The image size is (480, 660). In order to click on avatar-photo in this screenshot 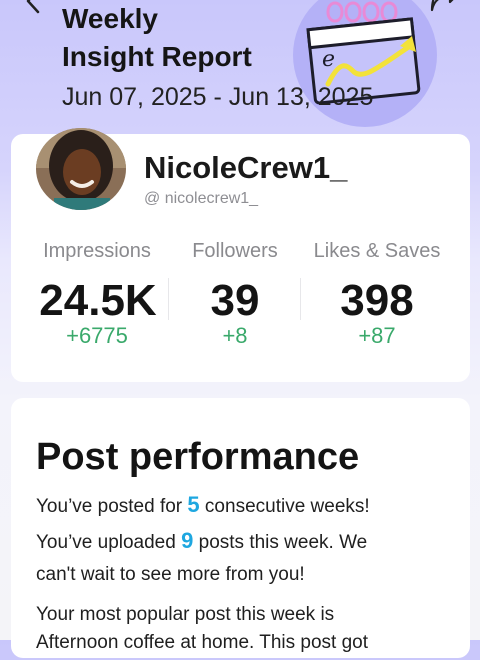, I will do `click(81, 169)`.